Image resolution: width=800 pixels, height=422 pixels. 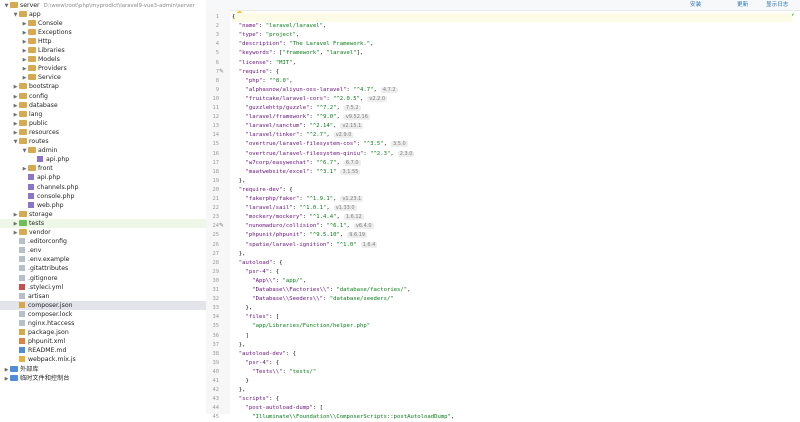 I want to click on code-line: "maatwebsite/excel": "^3.1" 3.1.55, so click(x=296, y=172).